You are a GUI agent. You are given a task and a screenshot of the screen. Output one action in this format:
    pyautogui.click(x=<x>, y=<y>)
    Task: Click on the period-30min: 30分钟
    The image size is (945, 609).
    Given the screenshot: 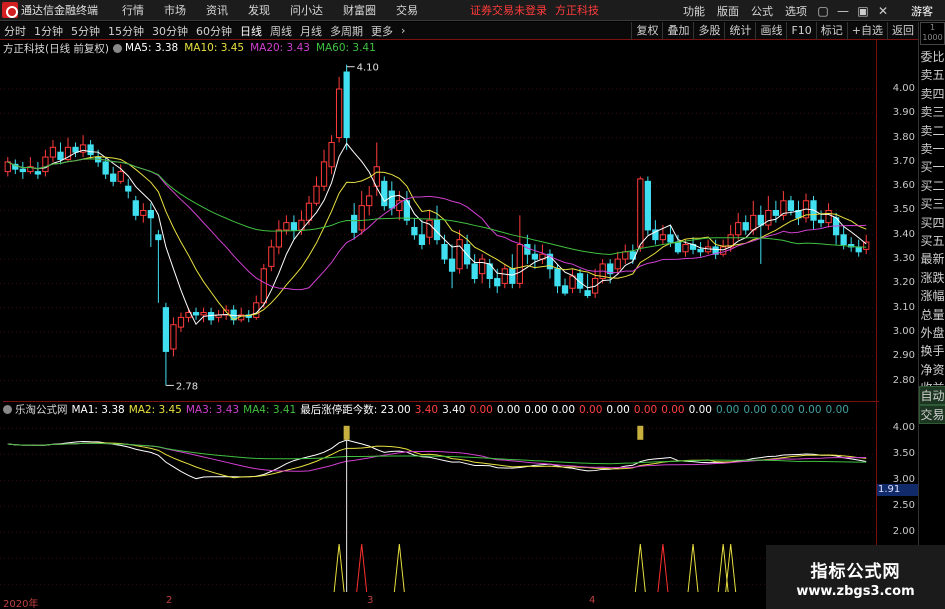 What is the action you would take?
    pyautogui.click(x=170, y=31)
    